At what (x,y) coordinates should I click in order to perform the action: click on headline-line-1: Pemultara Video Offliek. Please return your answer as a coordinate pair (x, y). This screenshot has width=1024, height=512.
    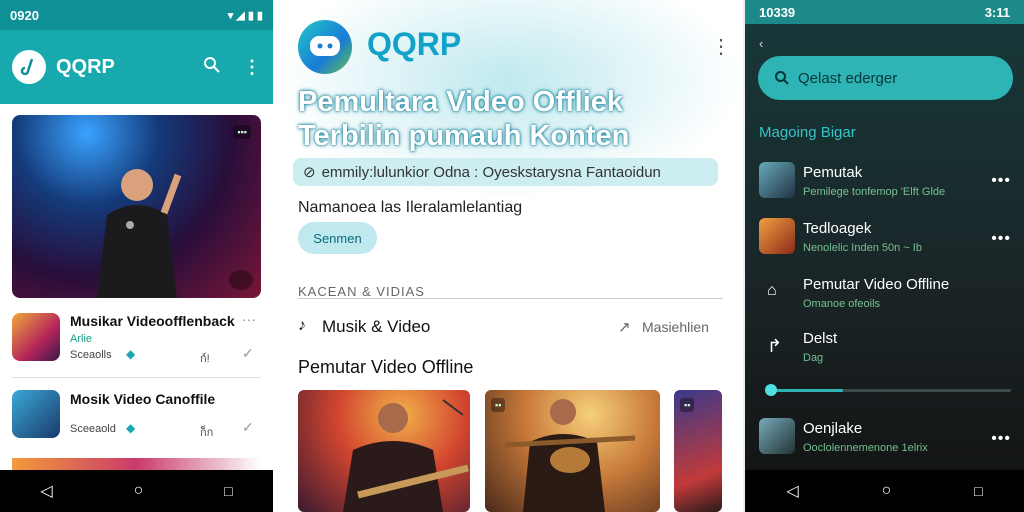
    Looking at the image, I should click on (461, 102).